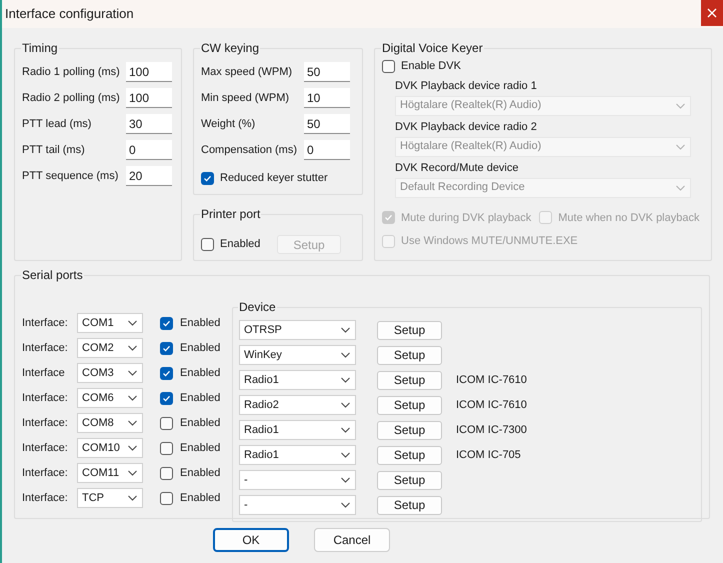  Describe the element at coordinates (488, 455) in the screenshot. I see `radio-model: ICOM IC-705` at that location.